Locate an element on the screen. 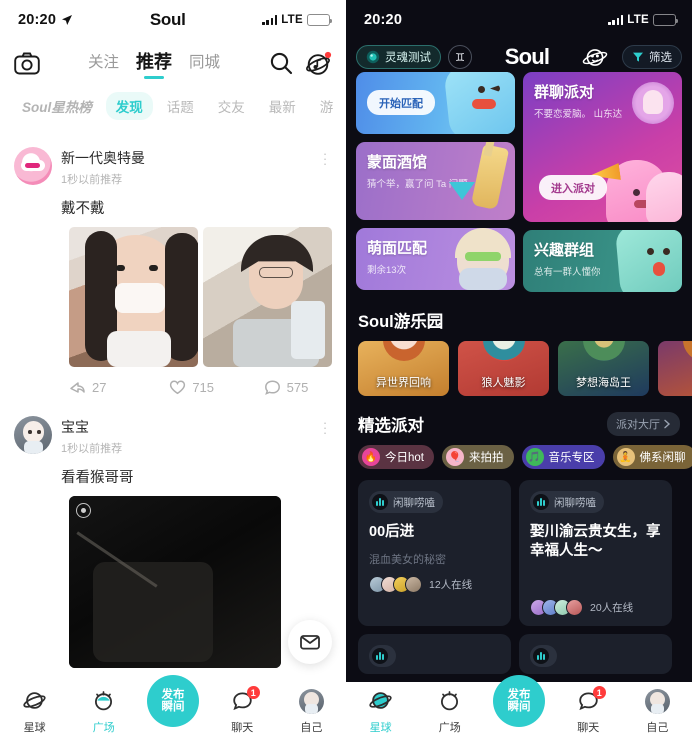 Image resolution: width=692 pixels, height=750 pixels. post-image-grid is located at coordinates (200, 297).